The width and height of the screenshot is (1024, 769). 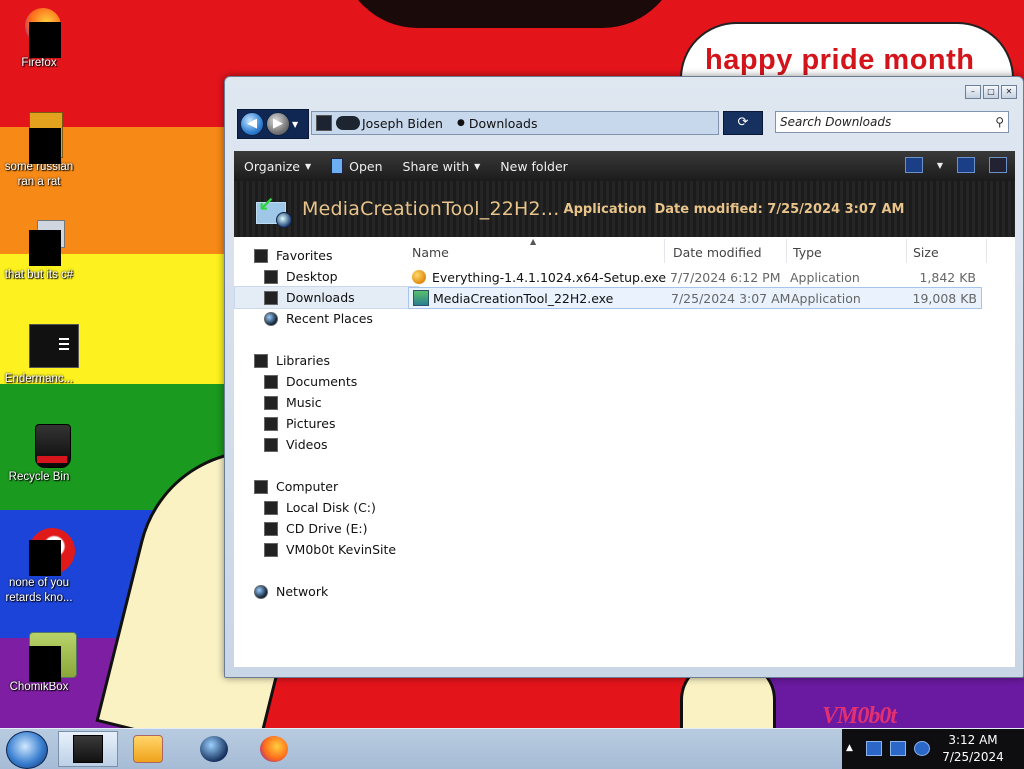 I want to click on documents-icon, so click(x=271, y=381).